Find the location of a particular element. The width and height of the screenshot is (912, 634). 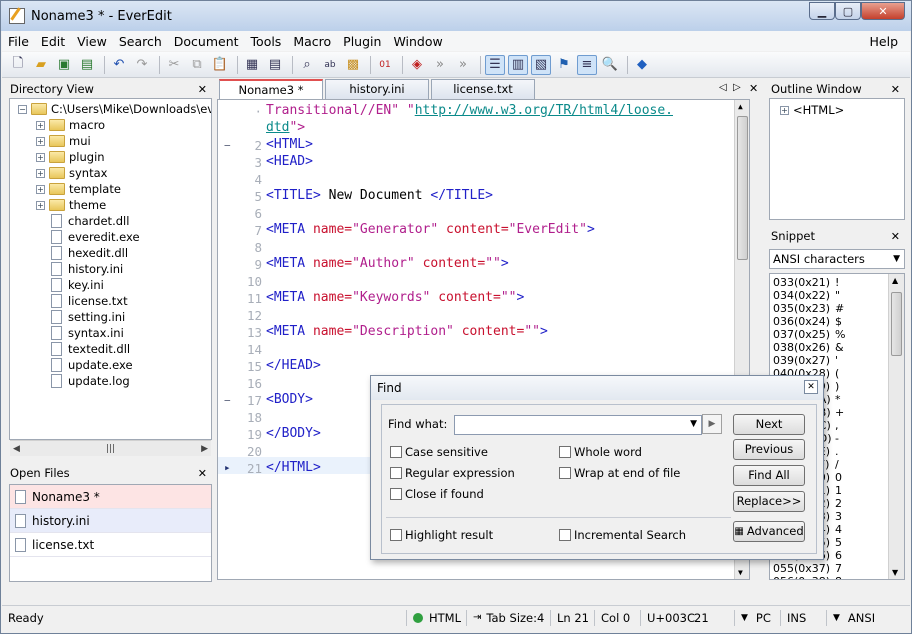

title-bar: Noname3 * - EverEdit ▁ ▢ ✕ is located at coordinates (456, 16).